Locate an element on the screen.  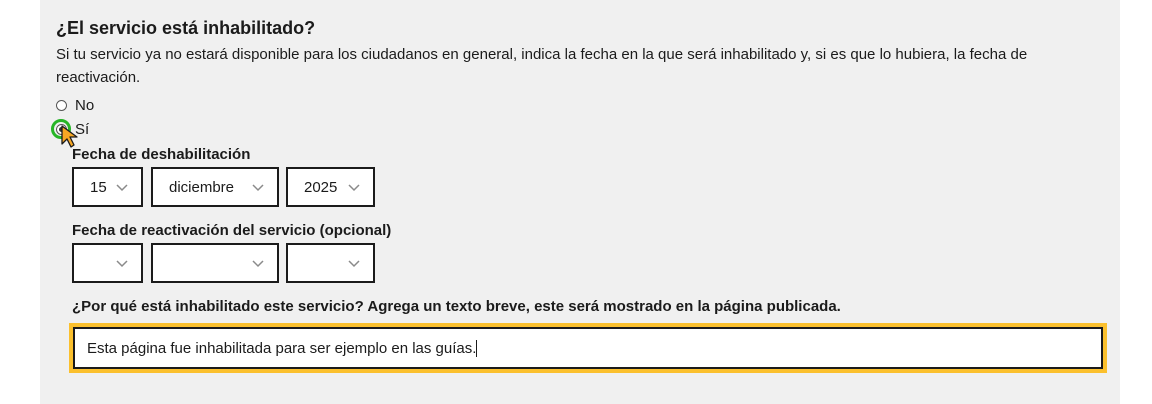
disable-year-select: 2025 is located at coordinates (330, 187).